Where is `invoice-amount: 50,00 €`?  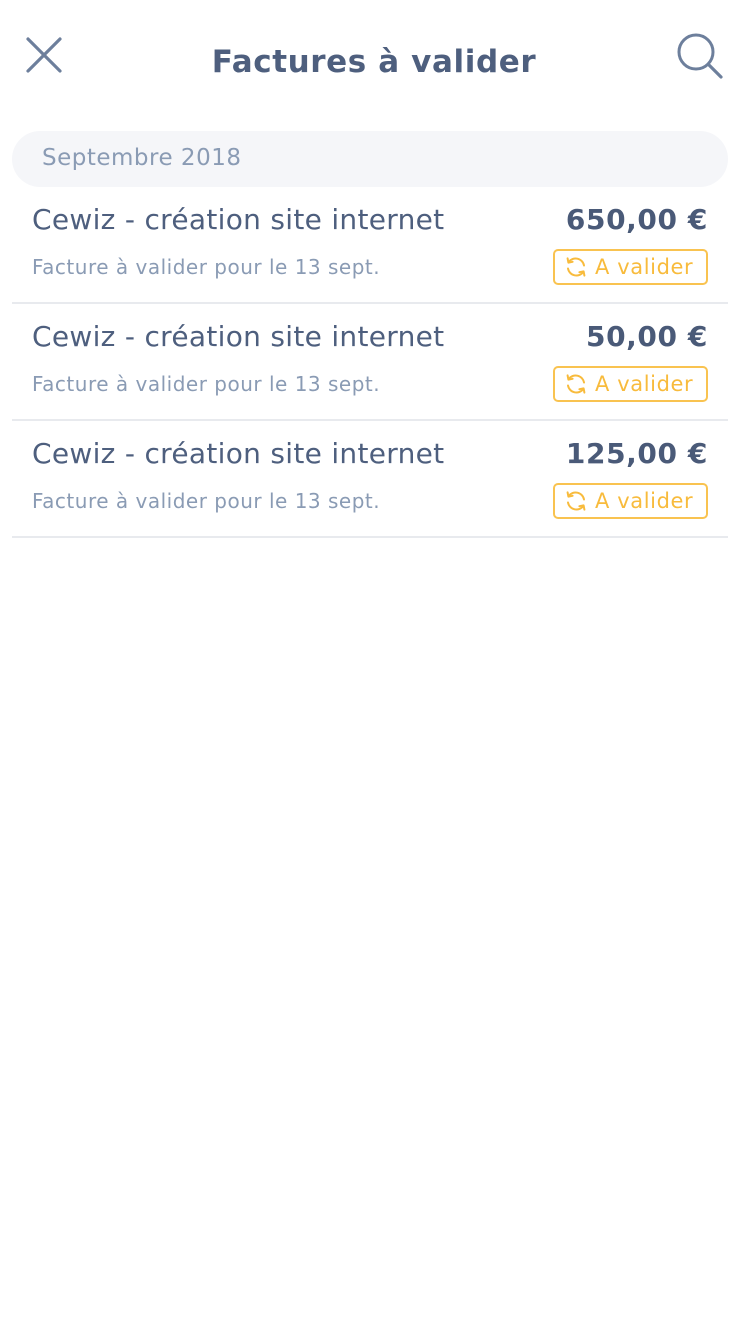 invoice-amount: 50,00 € is located at coordinates (647, 336).